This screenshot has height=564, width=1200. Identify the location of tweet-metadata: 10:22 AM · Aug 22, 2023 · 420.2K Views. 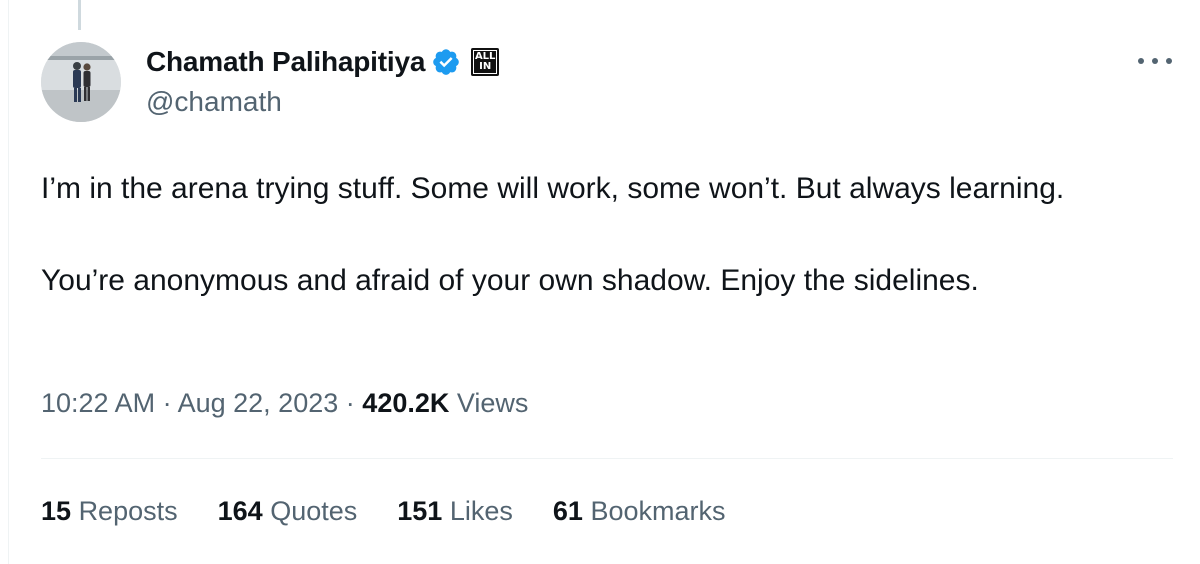
(284, 403).